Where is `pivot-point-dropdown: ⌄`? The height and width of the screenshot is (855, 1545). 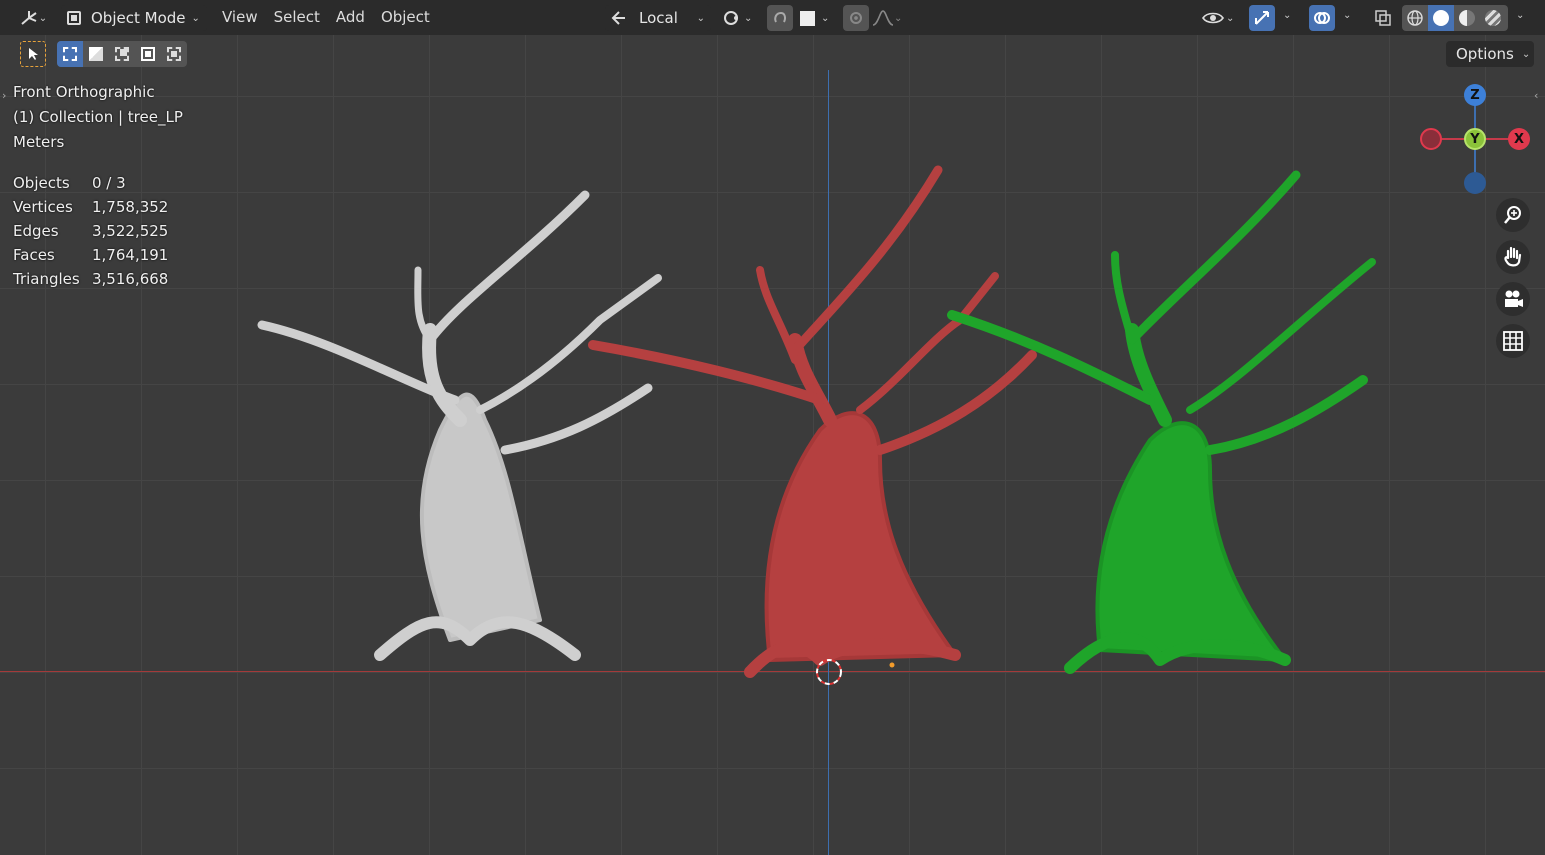
pivot-point-dropdown: ⌄ is located at coordinates (739, 18).